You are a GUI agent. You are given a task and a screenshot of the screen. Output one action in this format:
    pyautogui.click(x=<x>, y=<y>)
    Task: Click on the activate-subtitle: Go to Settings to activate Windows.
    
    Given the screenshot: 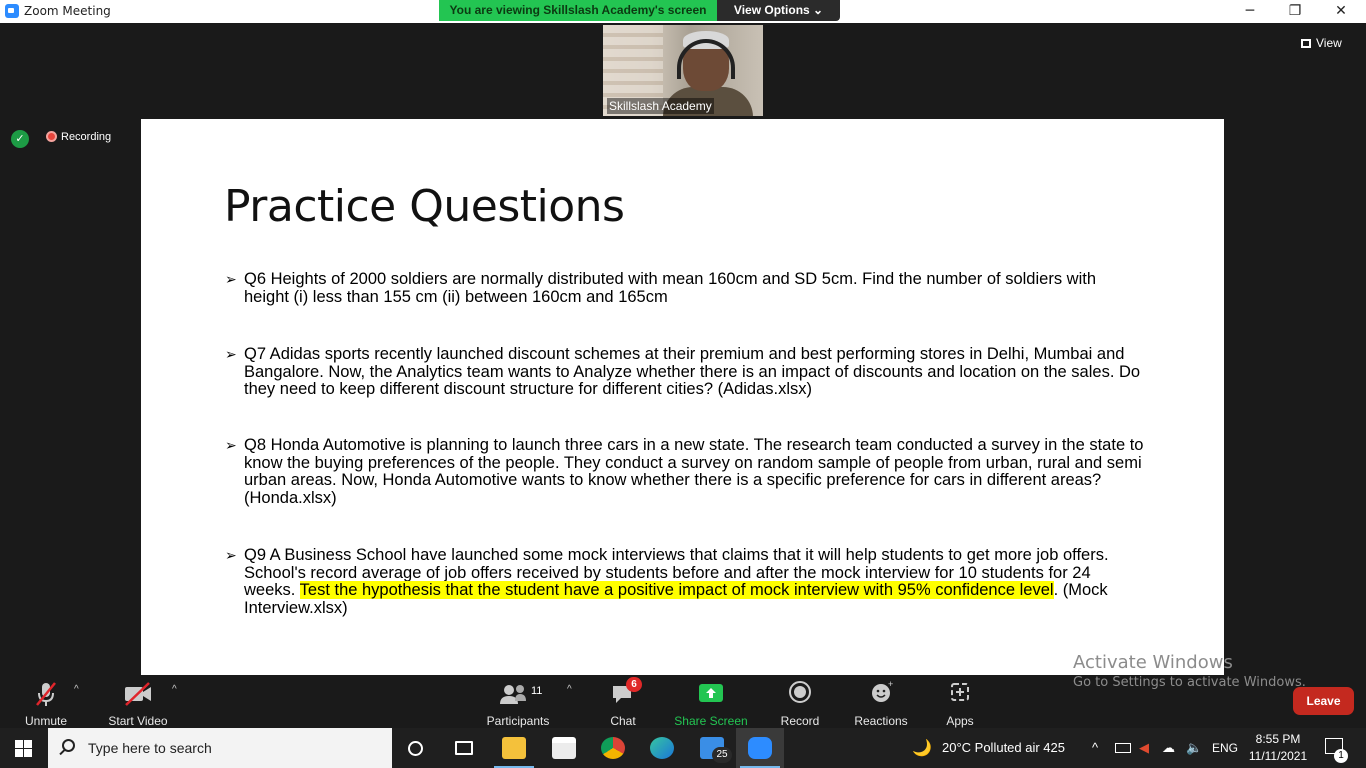 What is the action you would take?
    pyautogui.click(x=1189, y=682)
    